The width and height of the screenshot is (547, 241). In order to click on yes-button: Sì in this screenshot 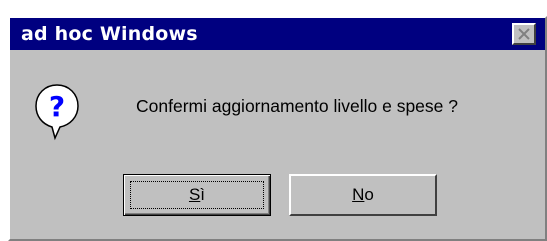, I will do `click(197, 195)`.